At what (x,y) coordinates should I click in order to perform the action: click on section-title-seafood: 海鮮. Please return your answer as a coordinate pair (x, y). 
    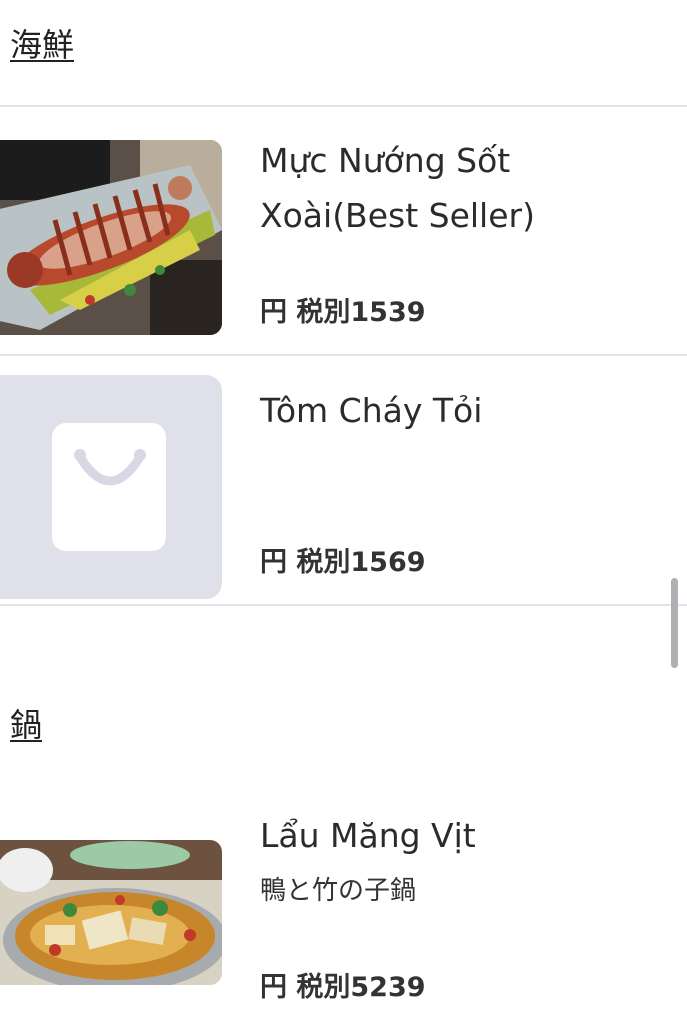
    Looking at the image, I should click on (42, 43).